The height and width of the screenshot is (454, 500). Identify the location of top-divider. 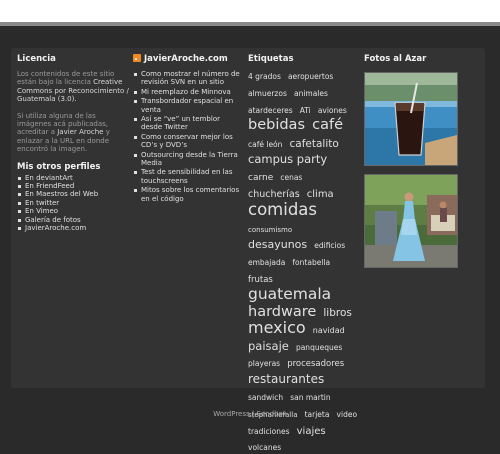
(250, 24).